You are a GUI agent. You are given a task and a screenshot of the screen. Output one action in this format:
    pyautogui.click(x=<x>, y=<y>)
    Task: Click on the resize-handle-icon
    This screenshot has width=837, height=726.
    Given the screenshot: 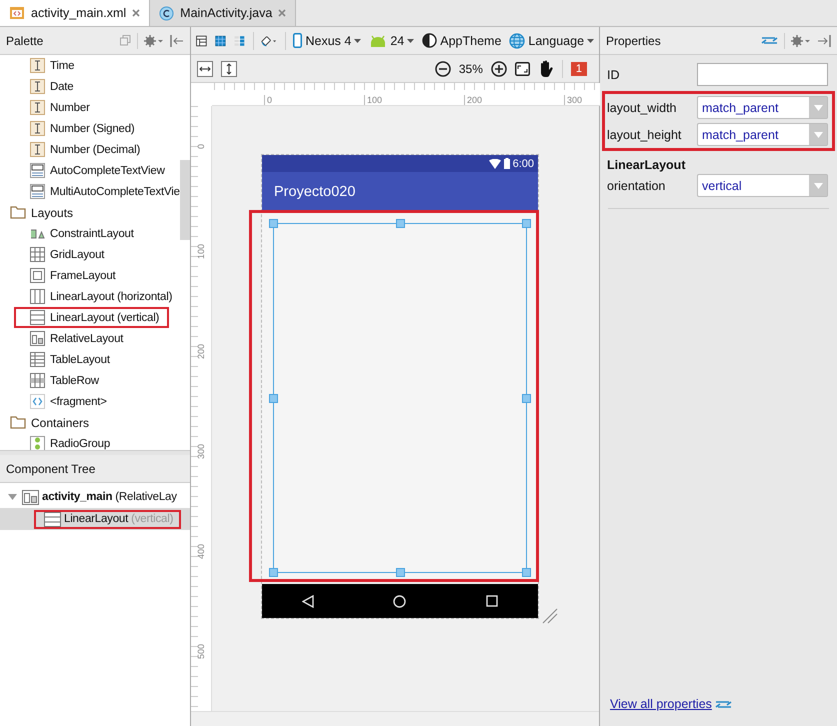 What is the action you would take?
    pyautogui.click(x=550, y=616)
    